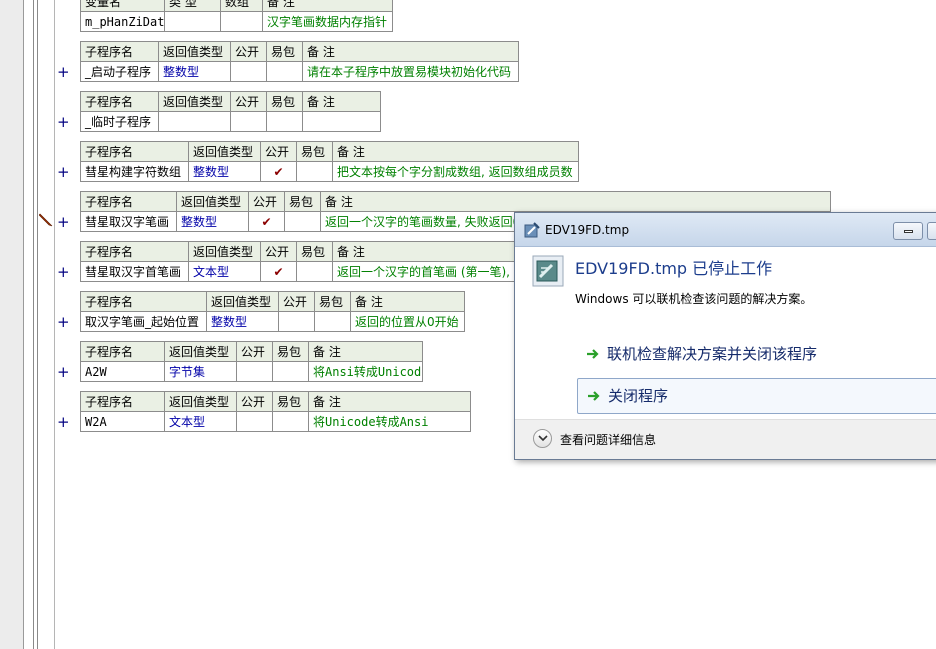 This screenshot has height=649, width=936. Describe the element at coordinates (200, 371) in the screenshot. I see `ret-type-cell: 字节集` at that location.